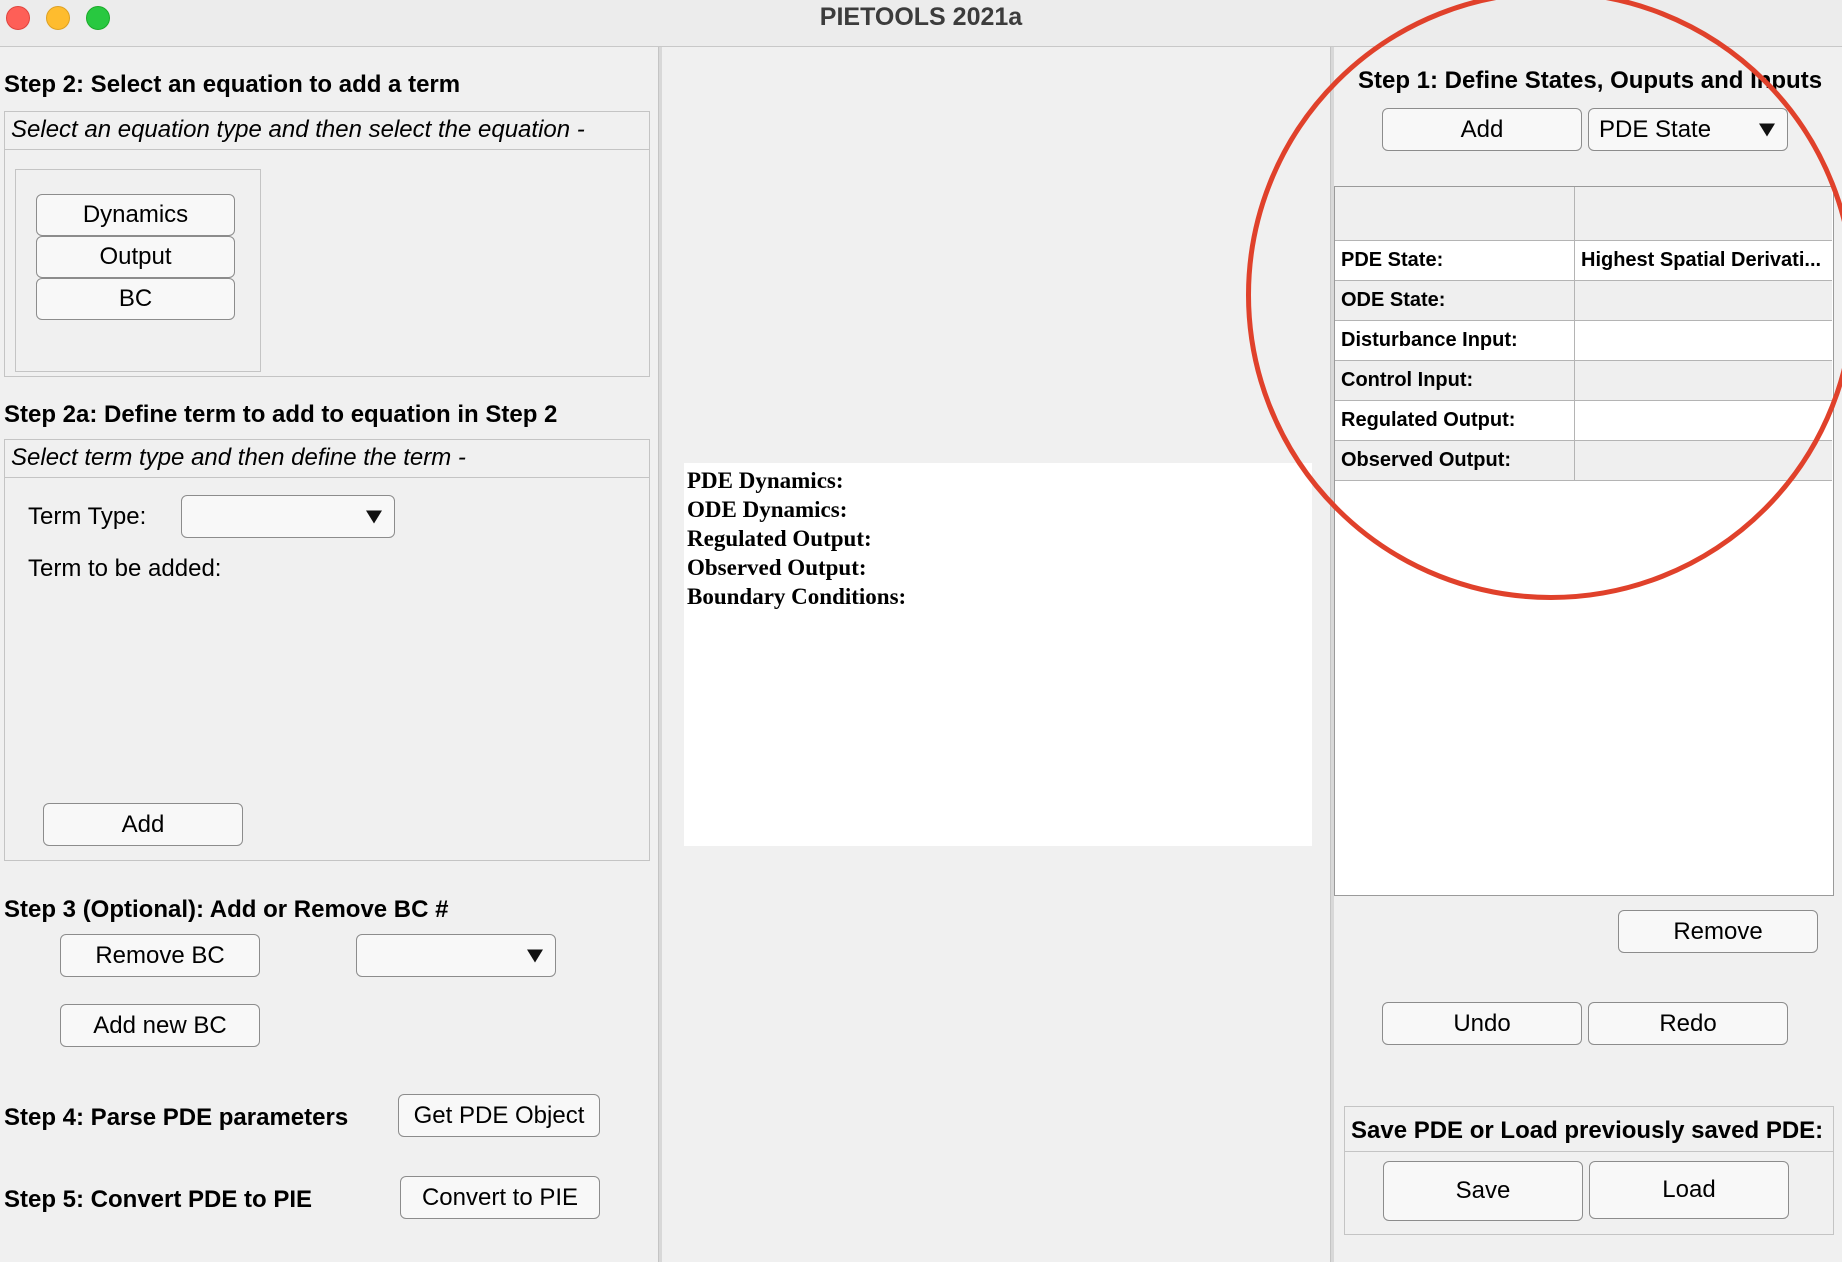 The height and width of the screenshot is (1262, 1842). Describe the element at coordinates (1703, 340) in the screenshot. I see `row-value-disturbance-input` at that location.